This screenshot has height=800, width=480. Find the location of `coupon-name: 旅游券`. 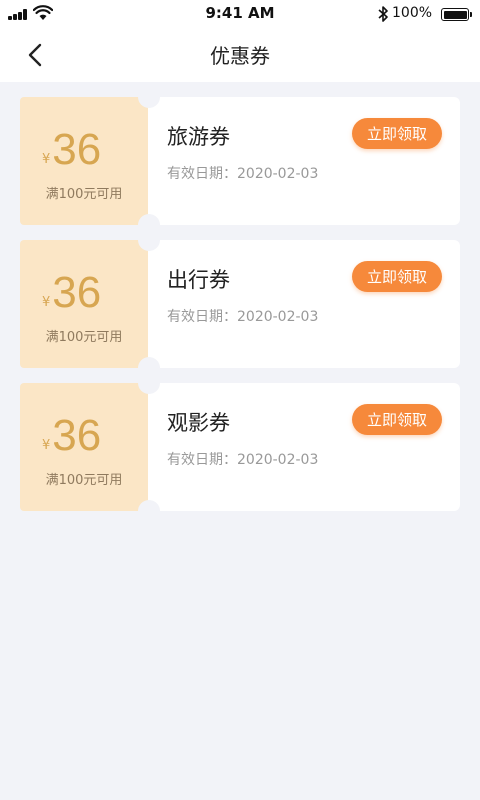

coupon-name: 旅游券 is located at coordinates (198, 137).